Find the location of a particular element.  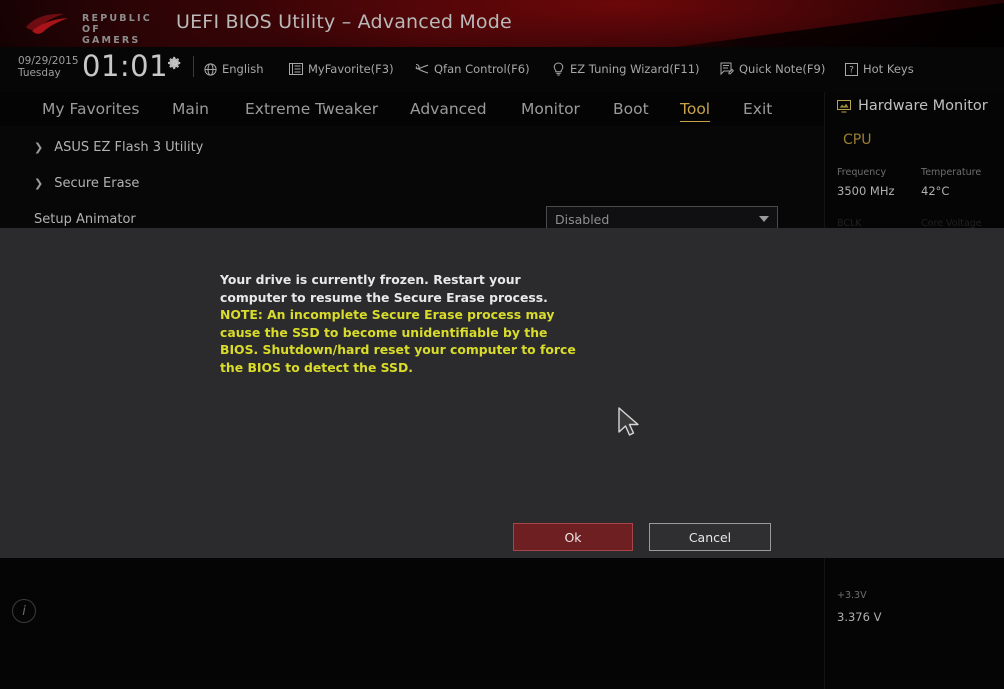

toolbar-item-hot-keys: ? Hot Keys is located at coordinates (879, 69).